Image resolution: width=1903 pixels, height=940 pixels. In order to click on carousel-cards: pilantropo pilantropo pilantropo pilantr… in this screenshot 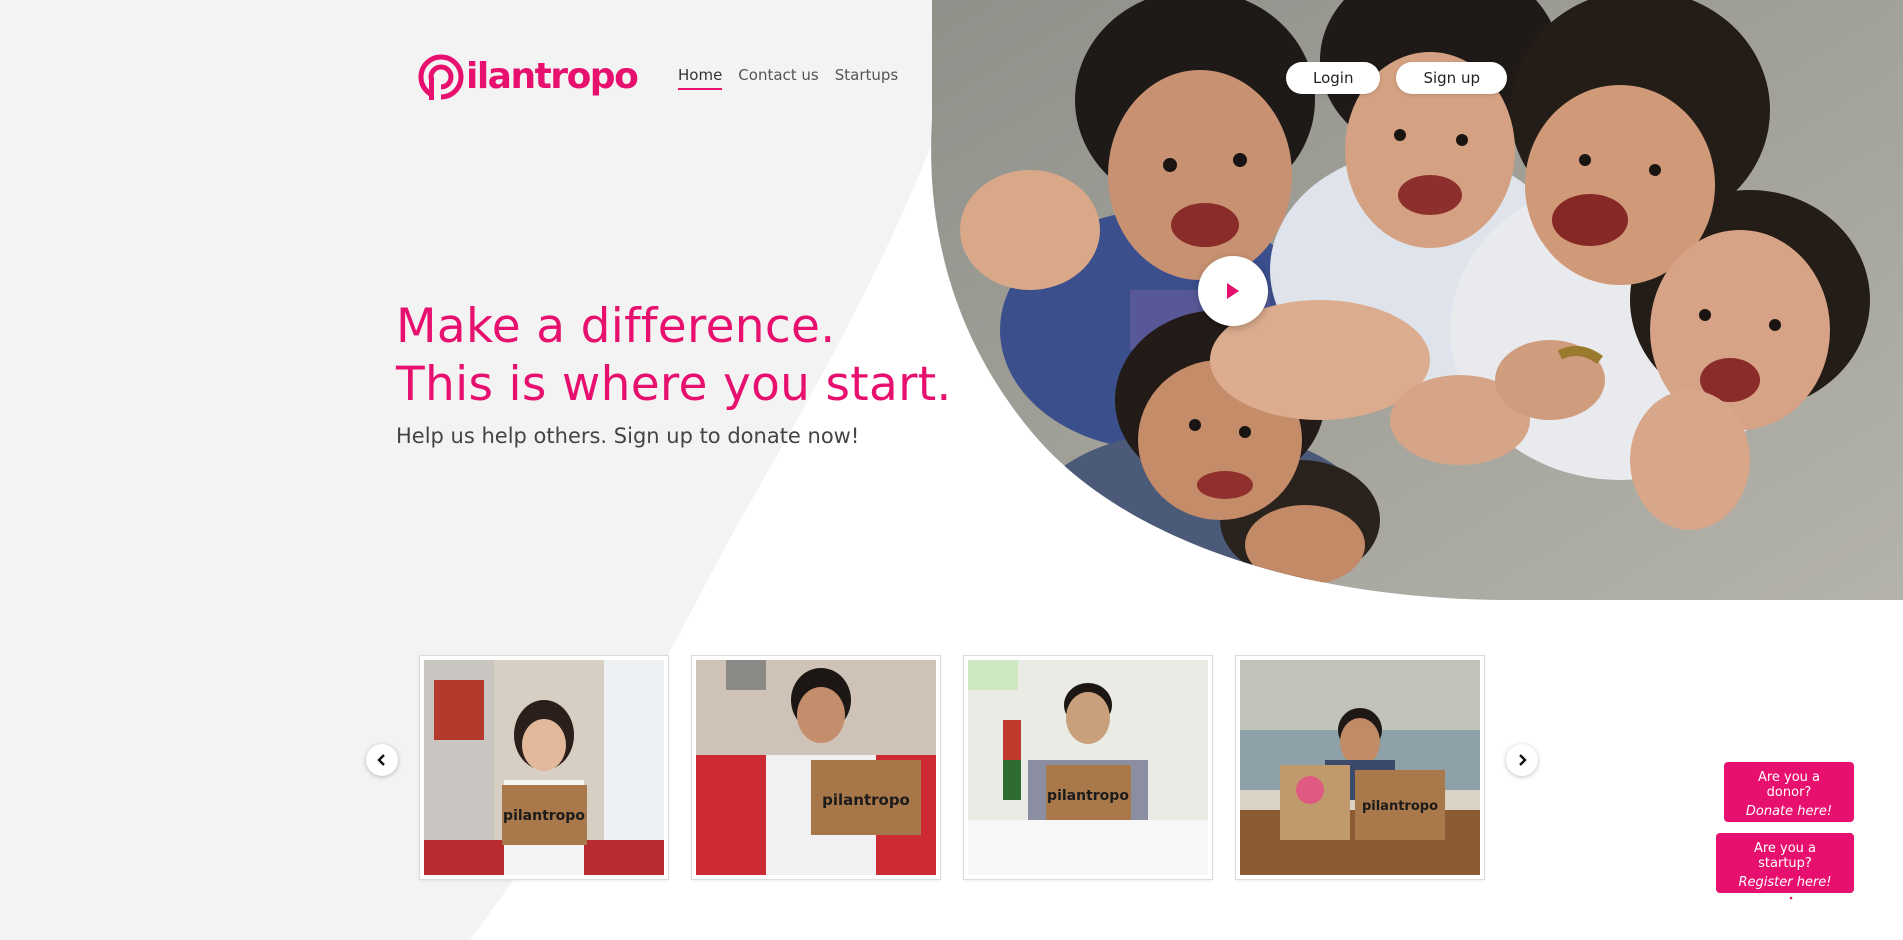, I will do `click(952, 767)`.